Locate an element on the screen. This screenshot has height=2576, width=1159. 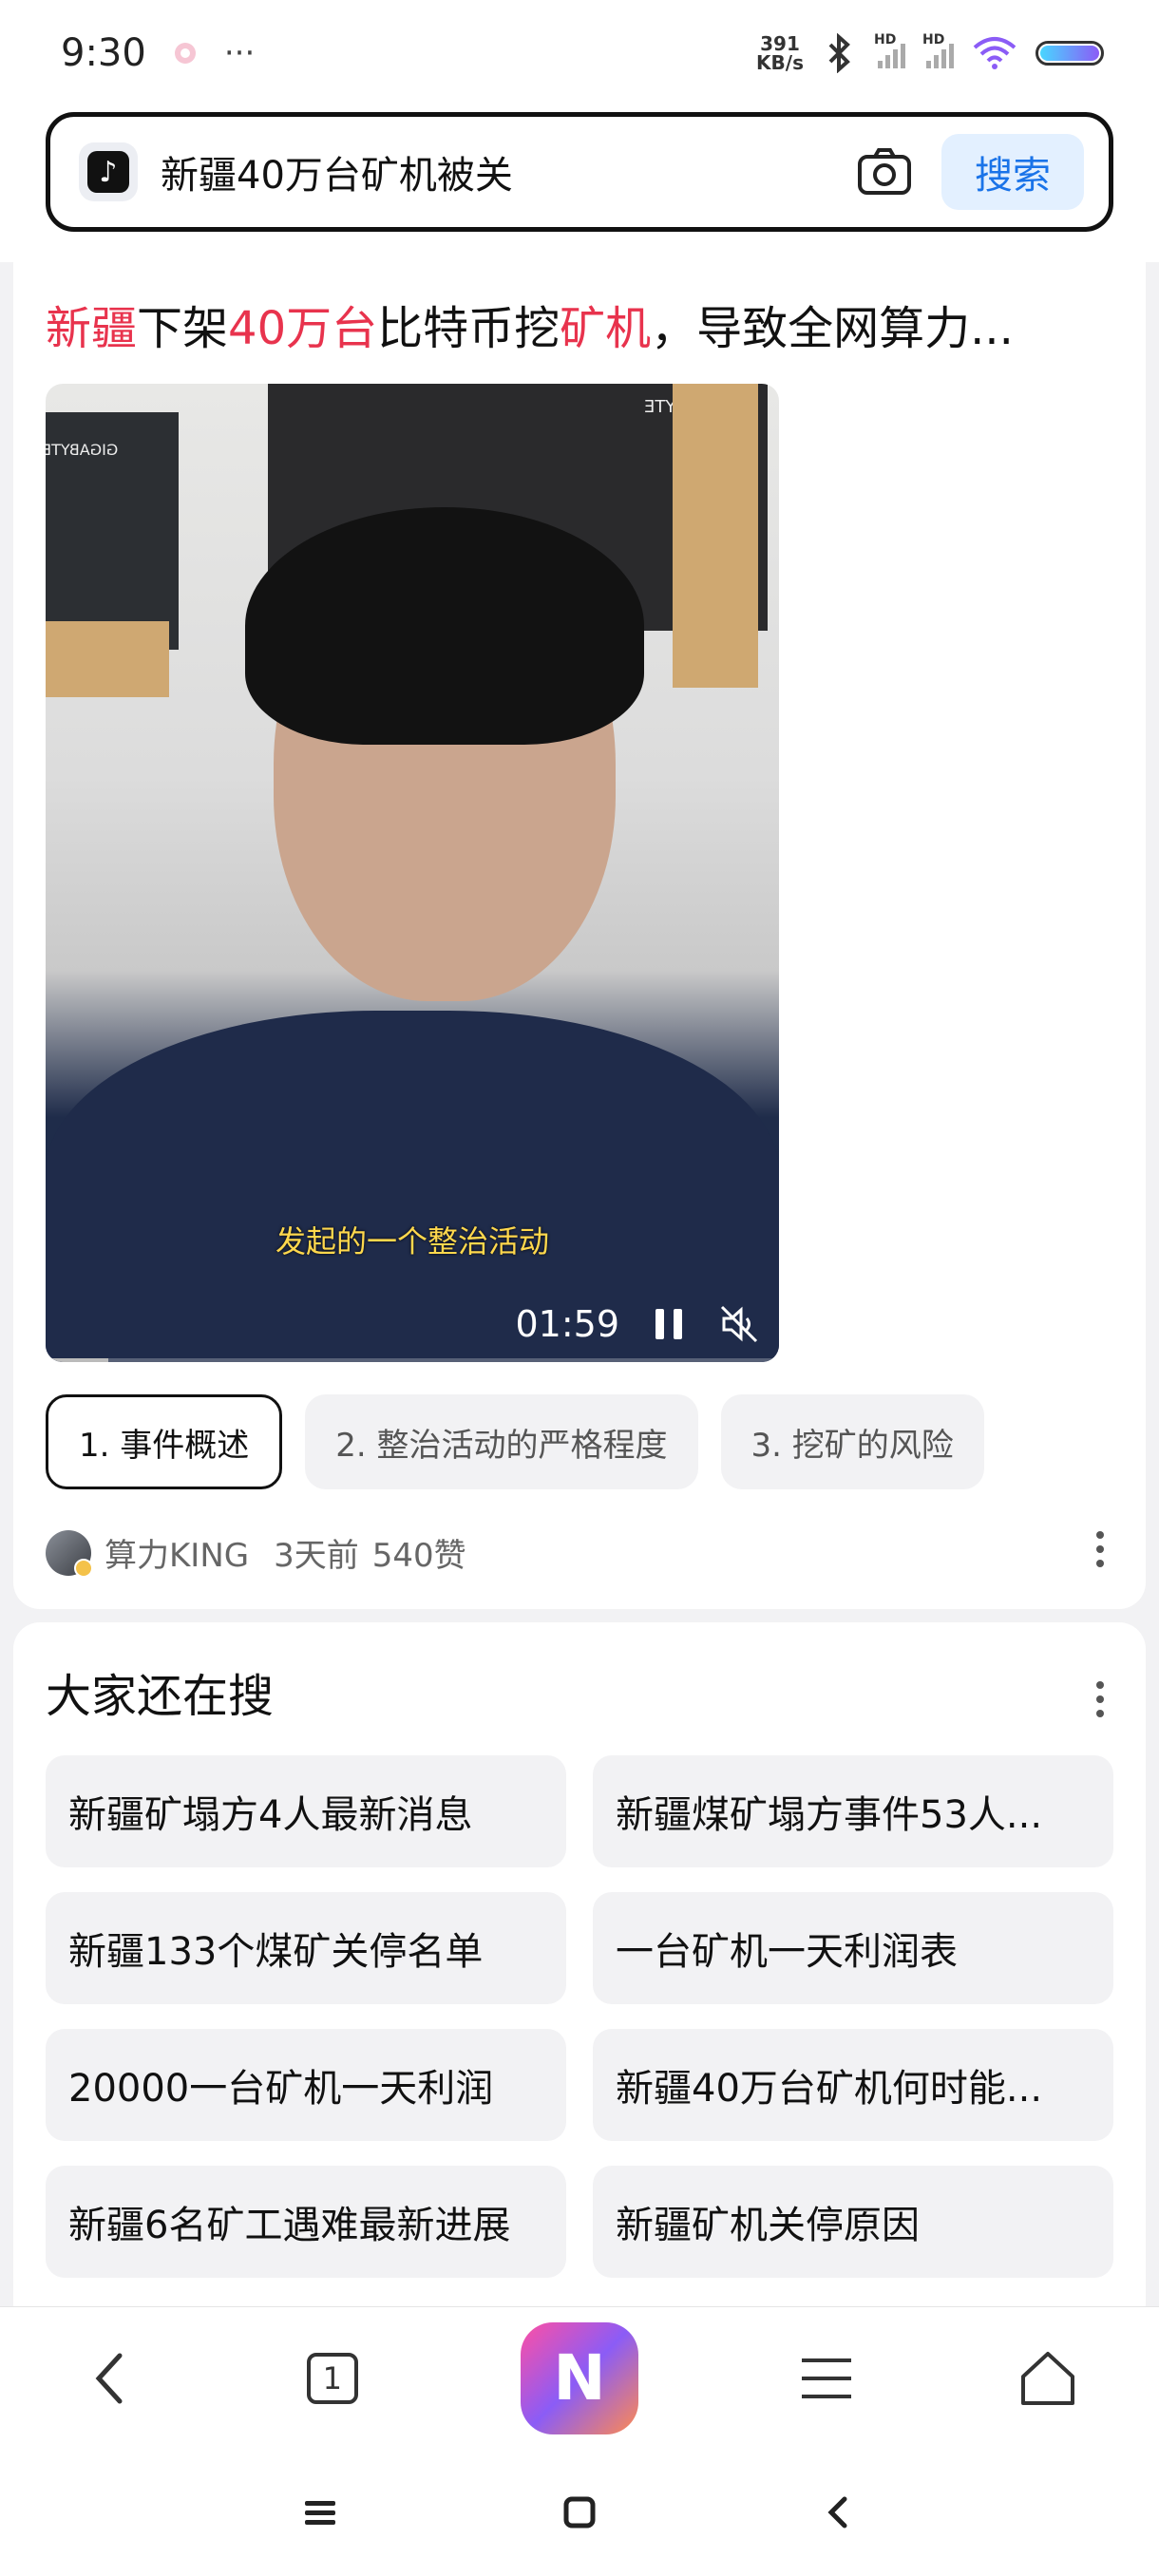
author-avatar is located at coordinates (69, 1553).